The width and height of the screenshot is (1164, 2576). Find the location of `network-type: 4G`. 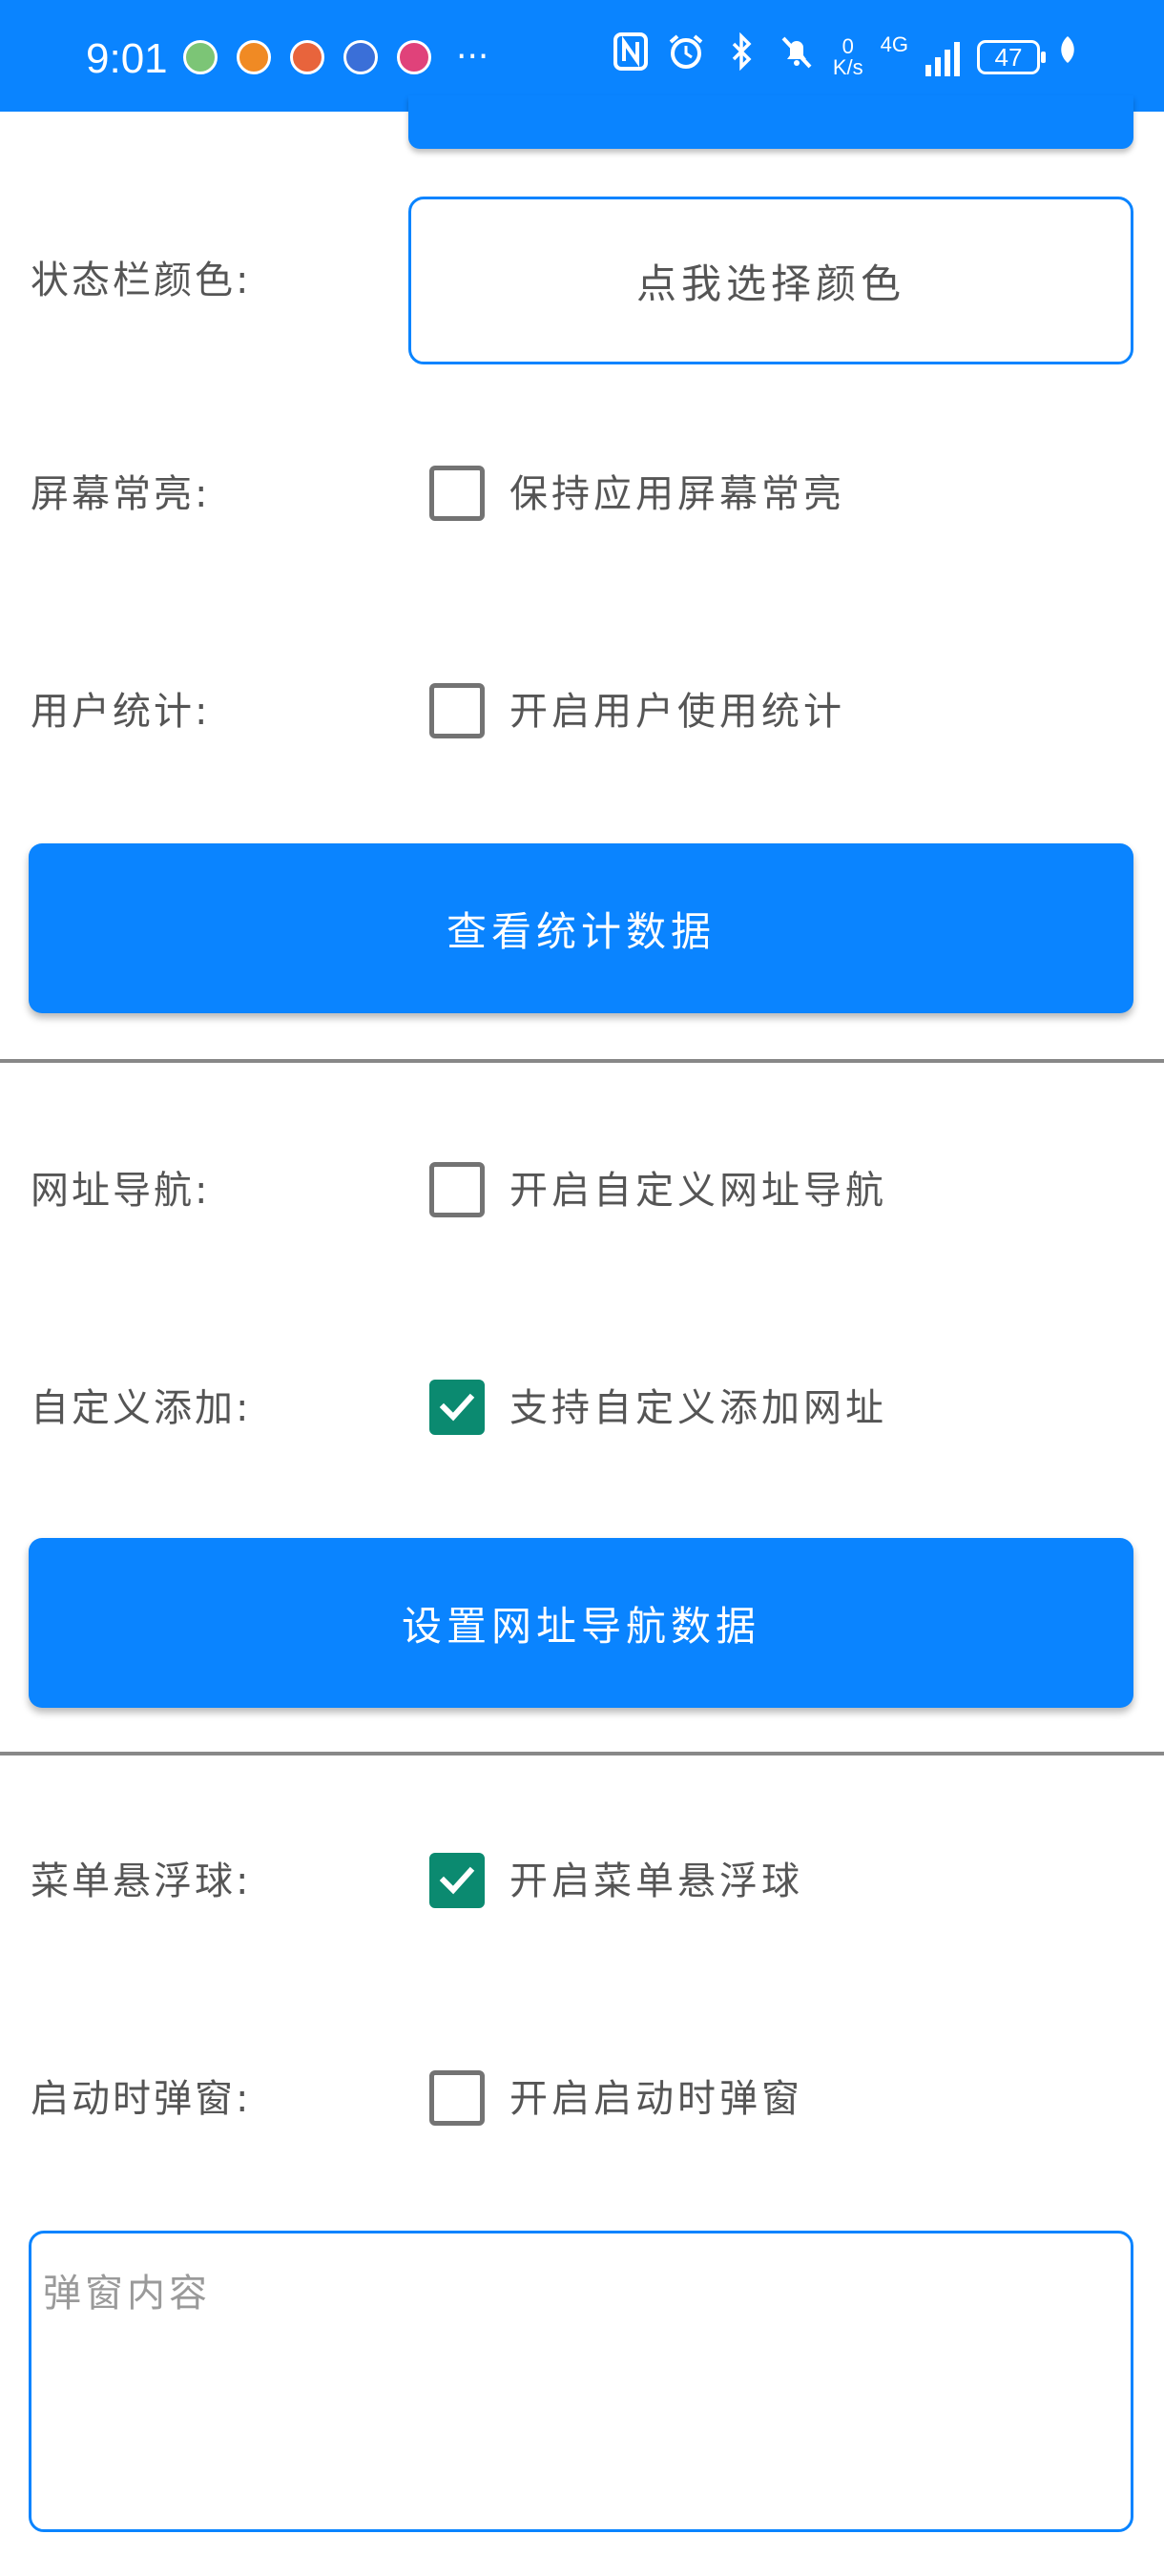

network-type: 4G is located at coordinates (894, 44).